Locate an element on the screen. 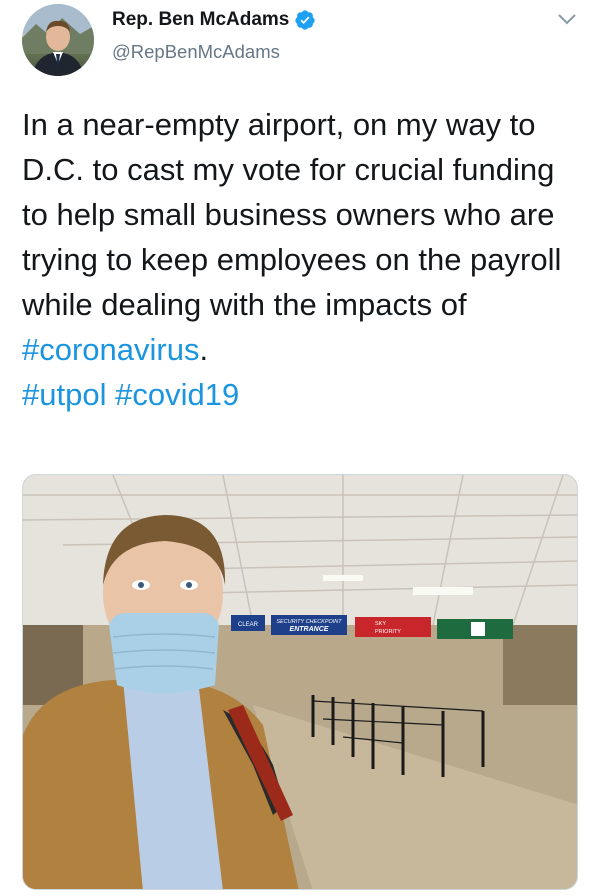 The height and width of the screenshot is (896, 595). hashtag-link: #utpol is located at coordinates (64, 394).